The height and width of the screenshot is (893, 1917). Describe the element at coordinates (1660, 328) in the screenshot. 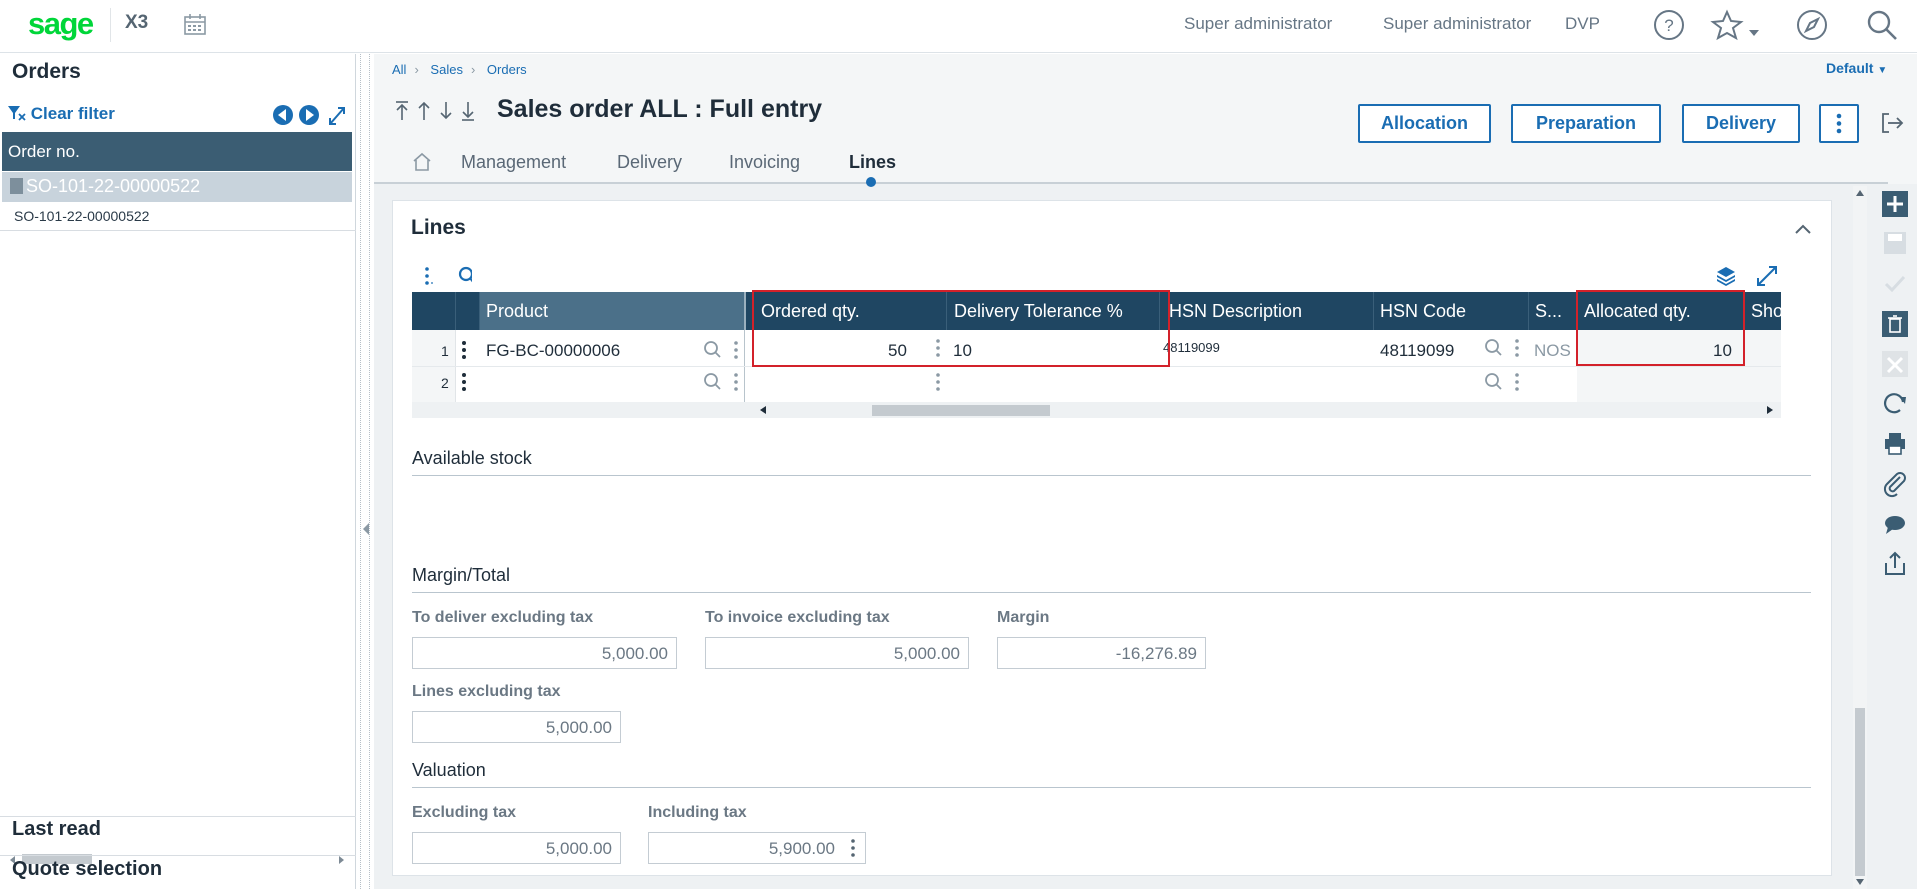

I see `highlight-box` at that location.